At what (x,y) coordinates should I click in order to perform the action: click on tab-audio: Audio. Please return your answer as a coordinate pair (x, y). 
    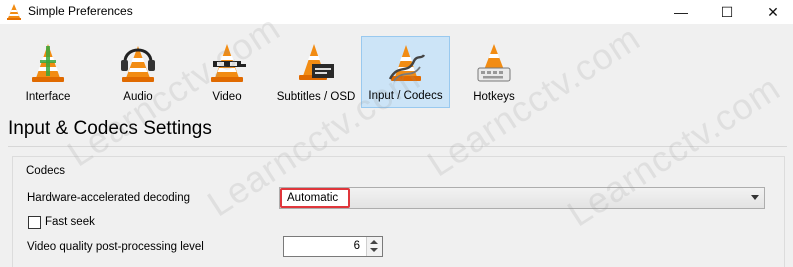
    Looking at the image, I should click on (138, 72).